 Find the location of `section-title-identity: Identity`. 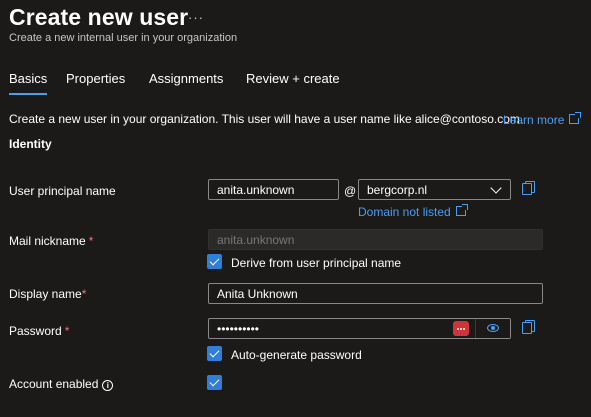

section-title-identity: Identity is located at coordinates (30, 144).